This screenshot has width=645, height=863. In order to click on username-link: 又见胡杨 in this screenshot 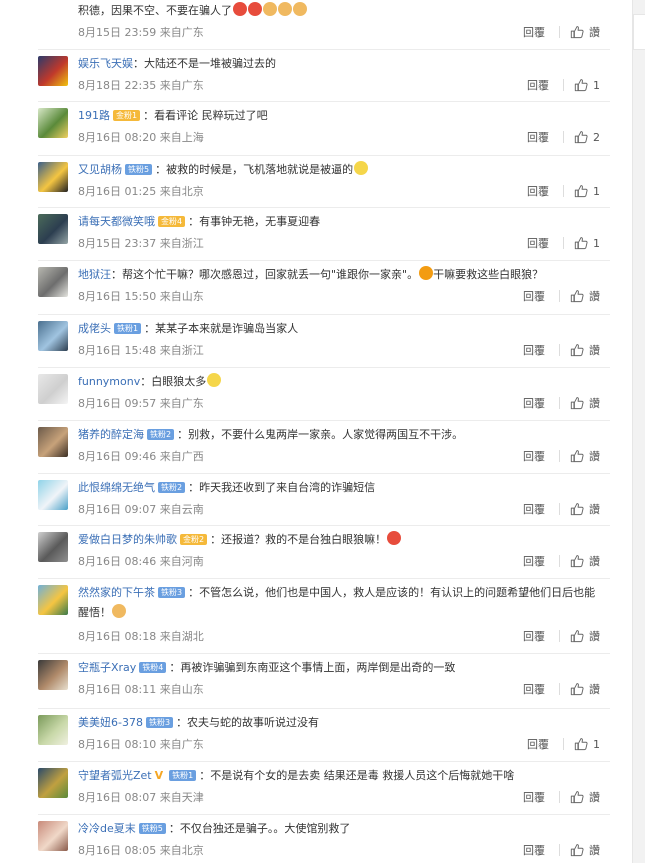, I will do `click(100, 169)`.